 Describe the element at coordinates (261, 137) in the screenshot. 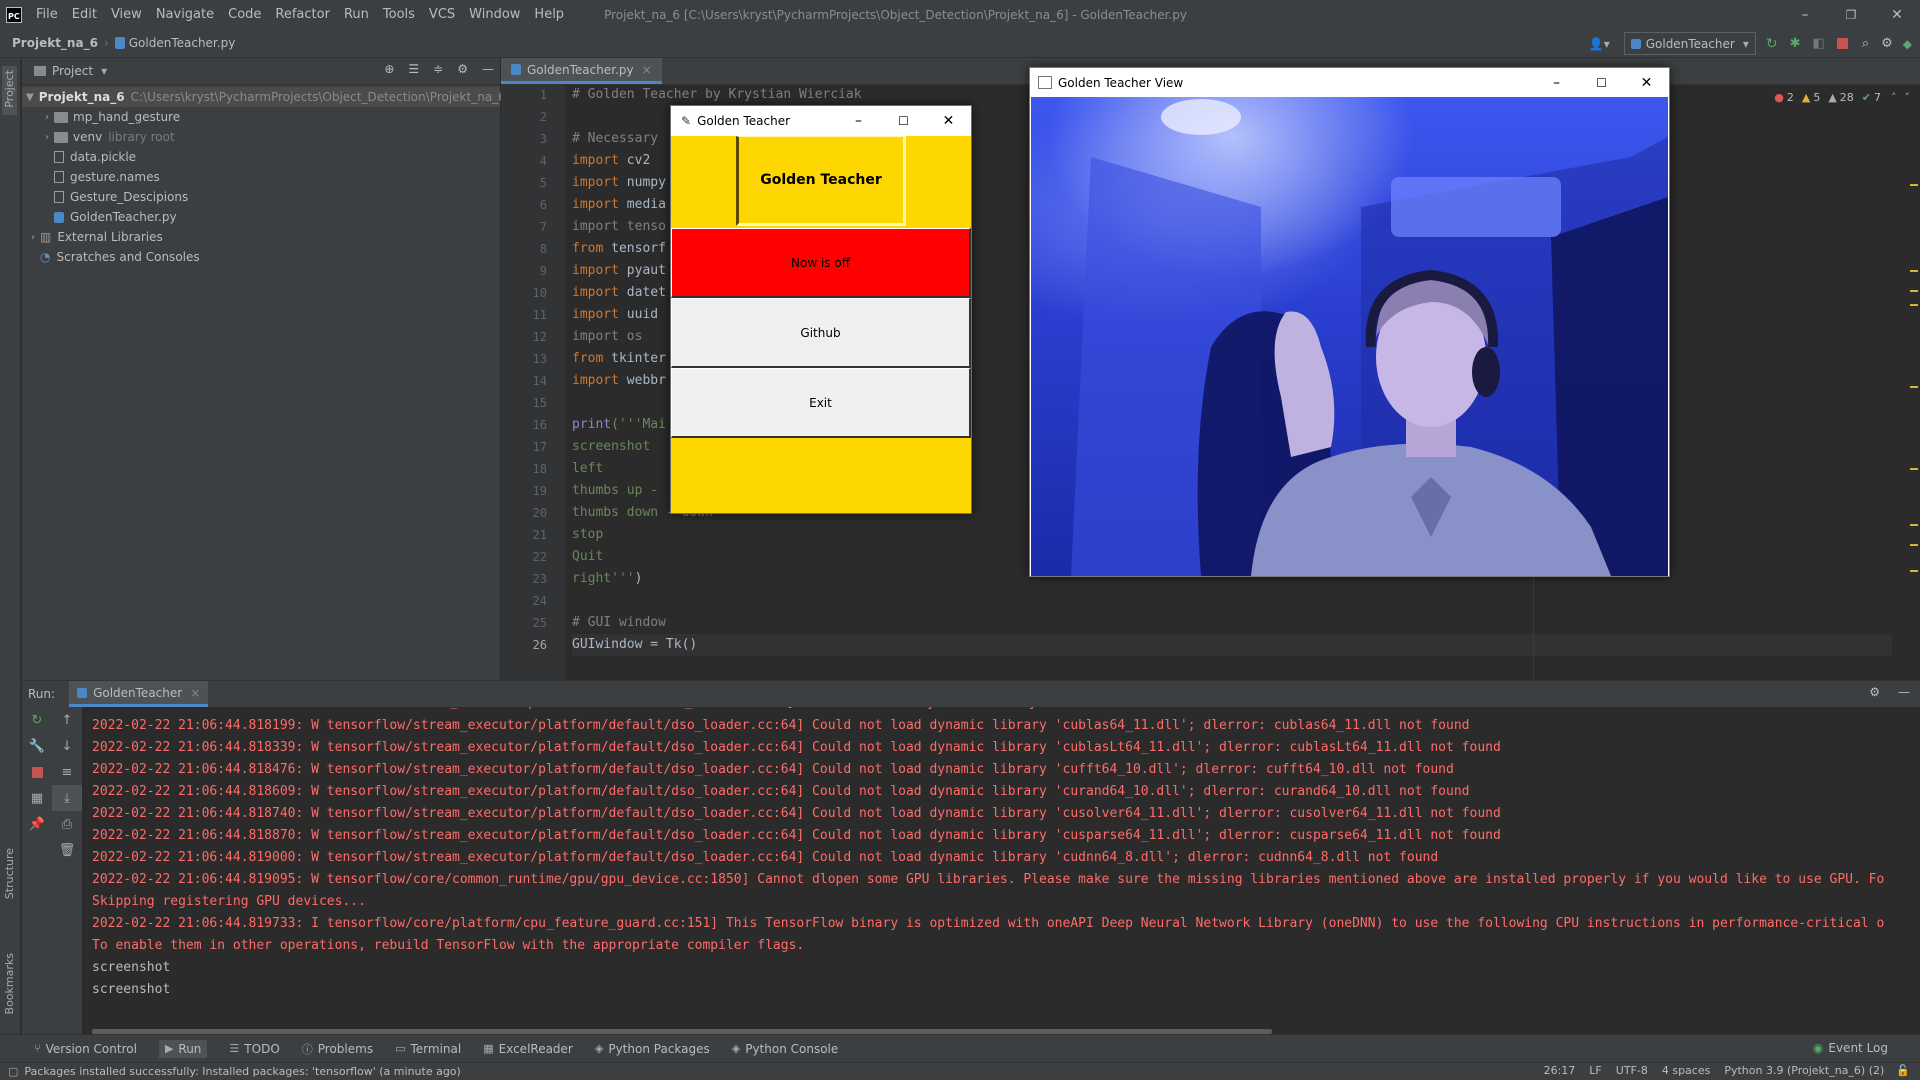

I see `tree-item: › venv library root` at that location.